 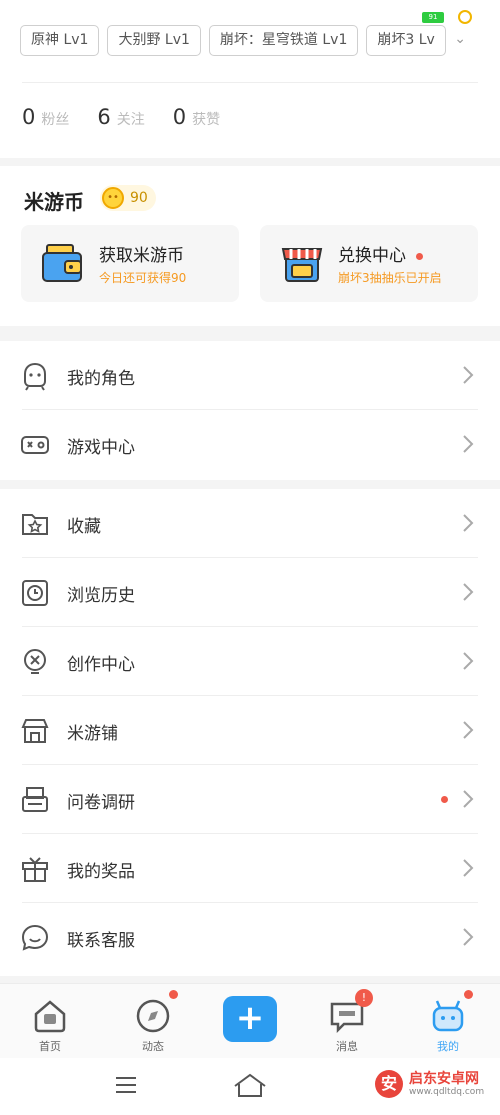 What do you see at coordinates (50, 1016) in the screenshot?
I see `home-icon` at bounding box center [50, 1016].